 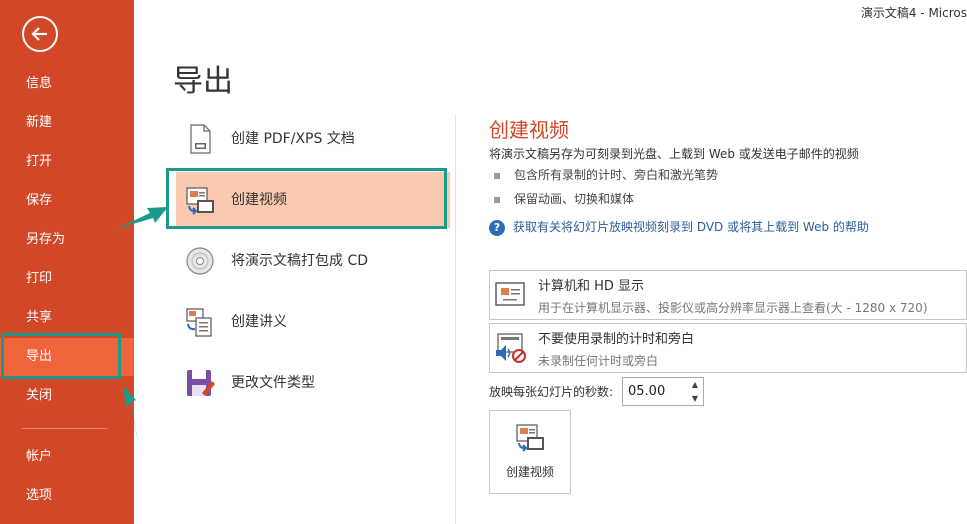 What do you see at coordinates (67, 84) in the screenshot?
I see `nav-info: 信息` at bounding box center [67, 84].